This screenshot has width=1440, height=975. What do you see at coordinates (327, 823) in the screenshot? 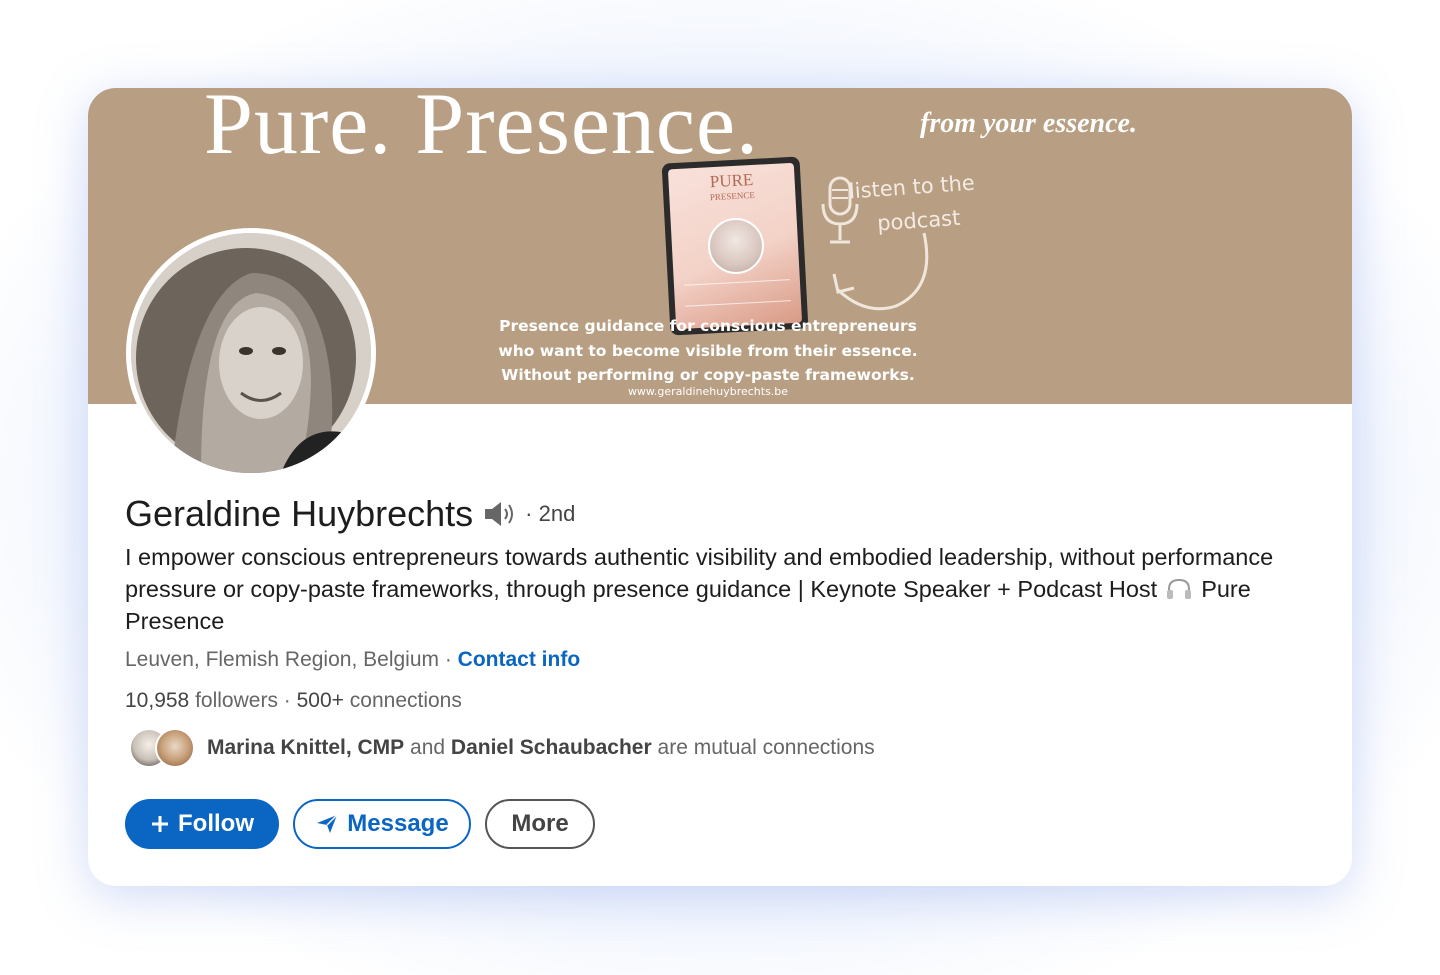
I see `send-icon` at bounding box center [327, 823].